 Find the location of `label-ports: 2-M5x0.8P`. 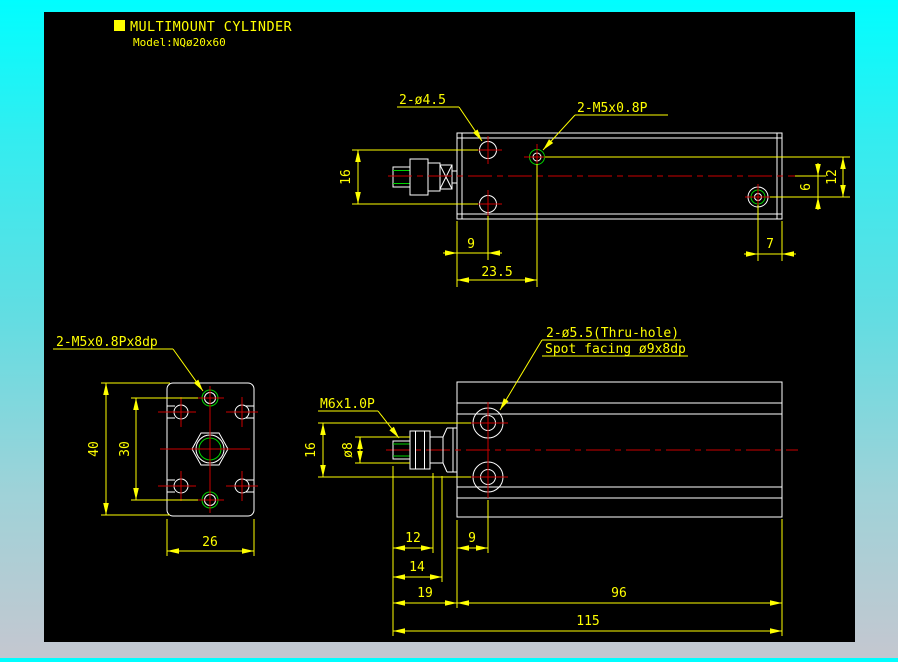

label-ports: 2-M5x0.8P is located at coordinates (612, 108).